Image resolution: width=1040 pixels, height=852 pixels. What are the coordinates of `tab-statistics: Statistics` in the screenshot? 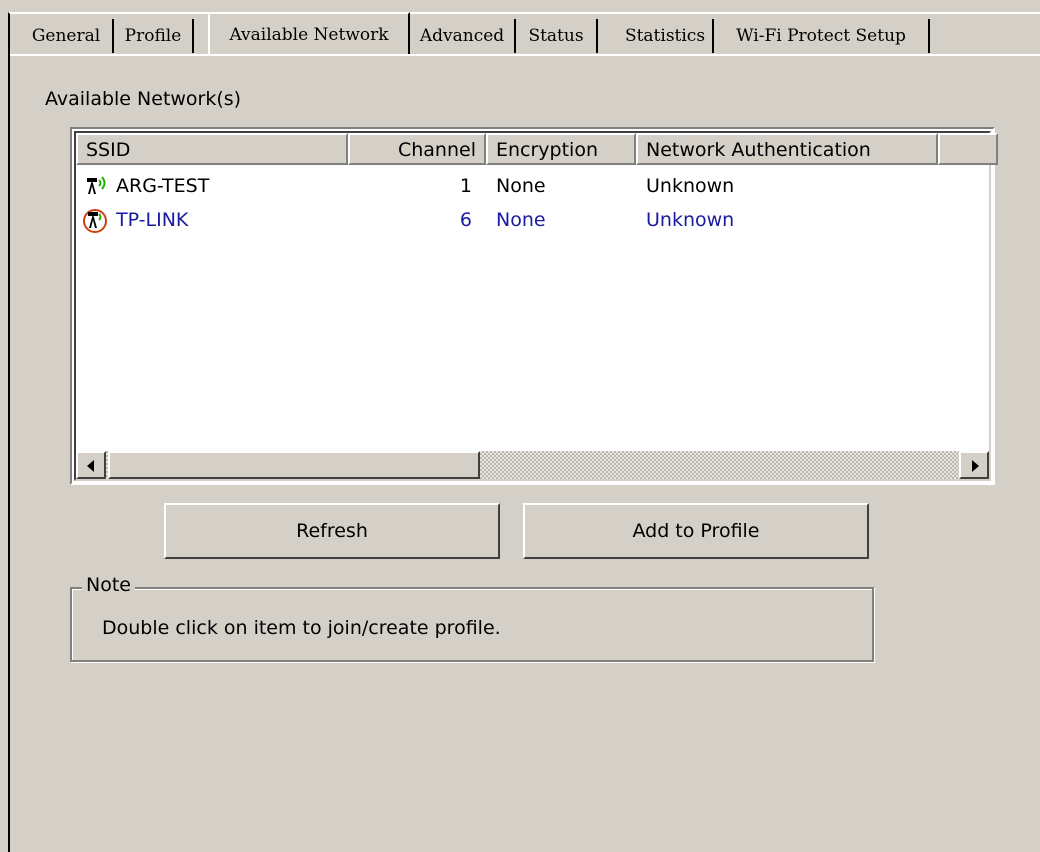 It's located at (666, 36).